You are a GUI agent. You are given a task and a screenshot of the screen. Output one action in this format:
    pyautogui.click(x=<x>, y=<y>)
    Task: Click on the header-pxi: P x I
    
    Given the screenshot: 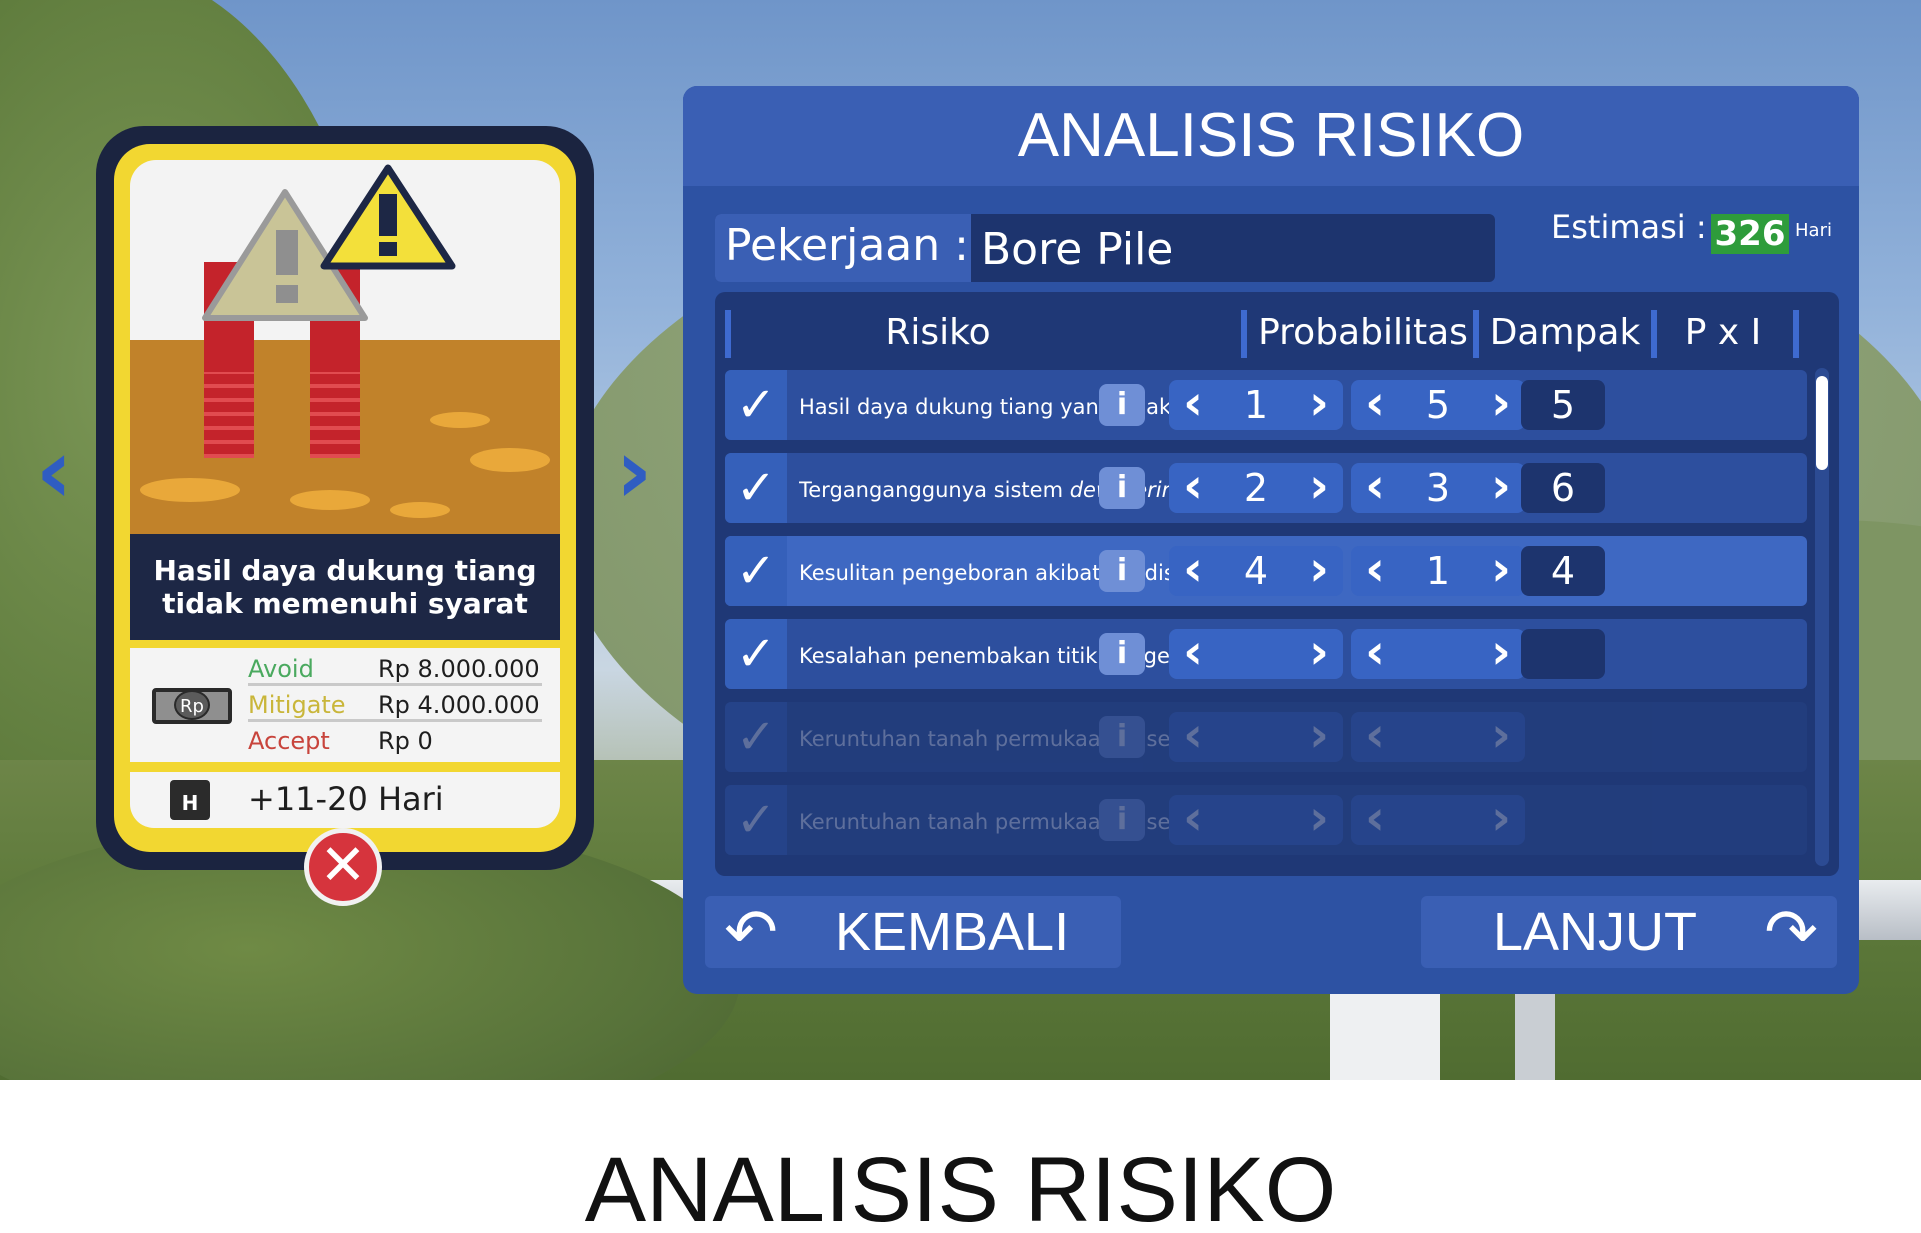 What is the action you would take?
    pyautogui.click(x=1723, y=332)
    